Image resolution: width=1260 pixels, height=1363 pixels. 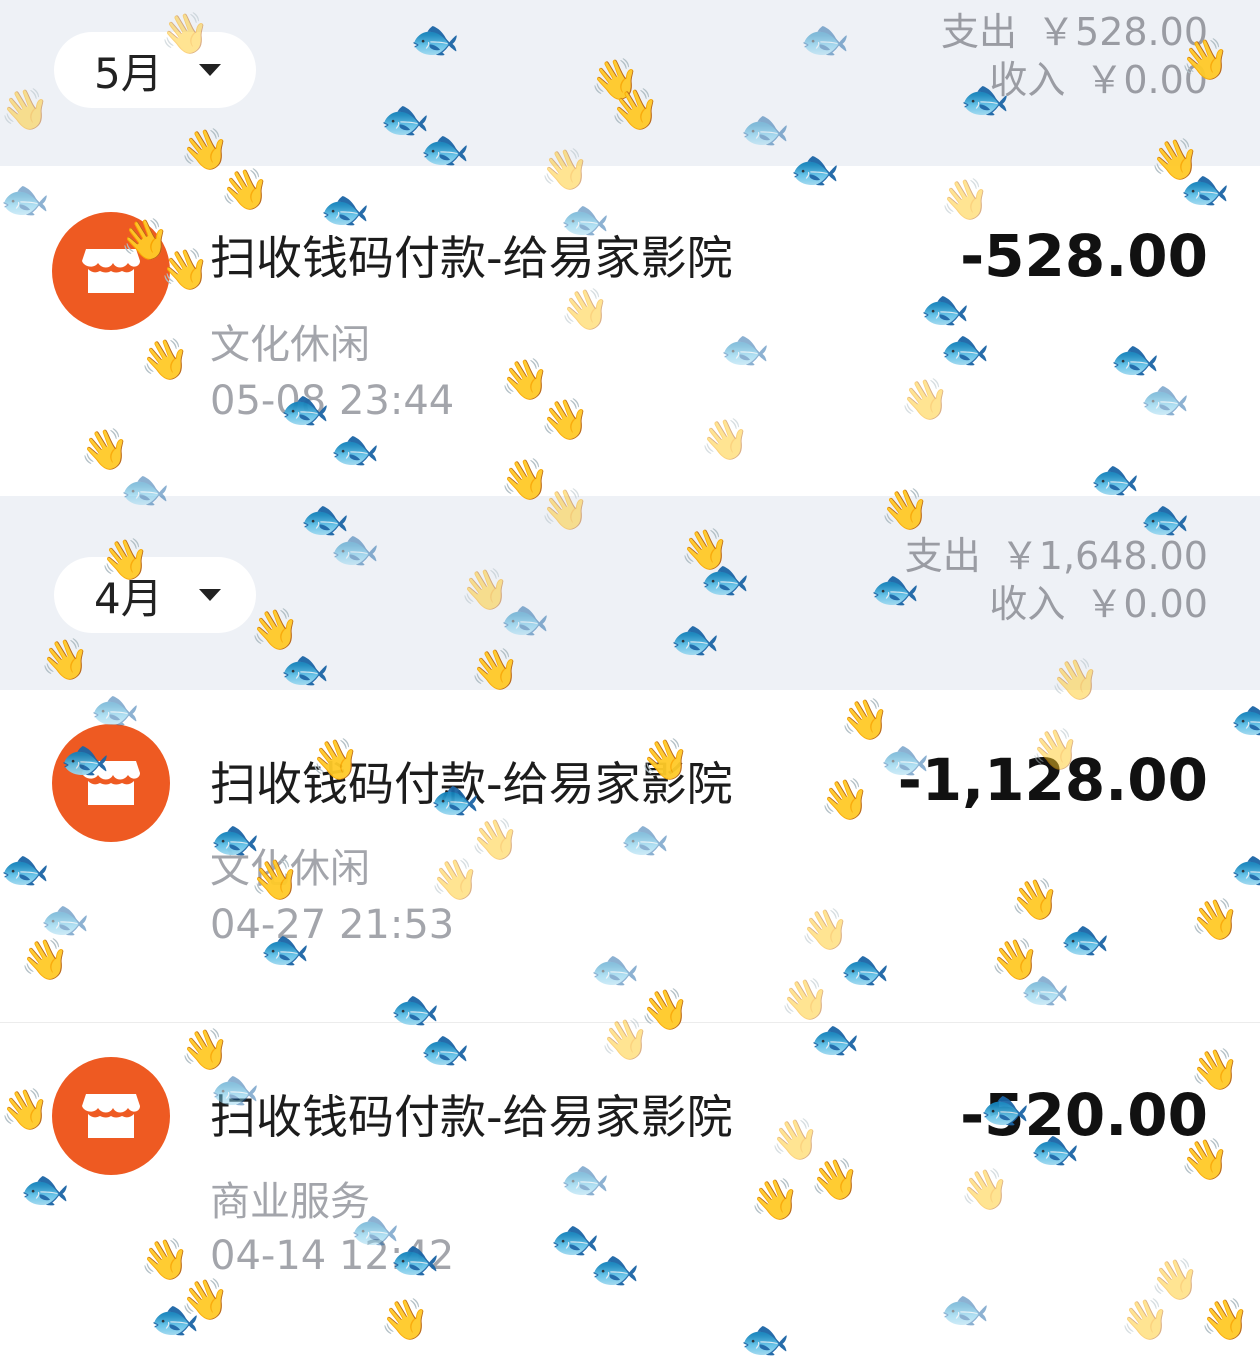 I want to click on month-summary-may: 支出 ￥528.00 收入 ￥0.00, so click(x=1074, y=56).